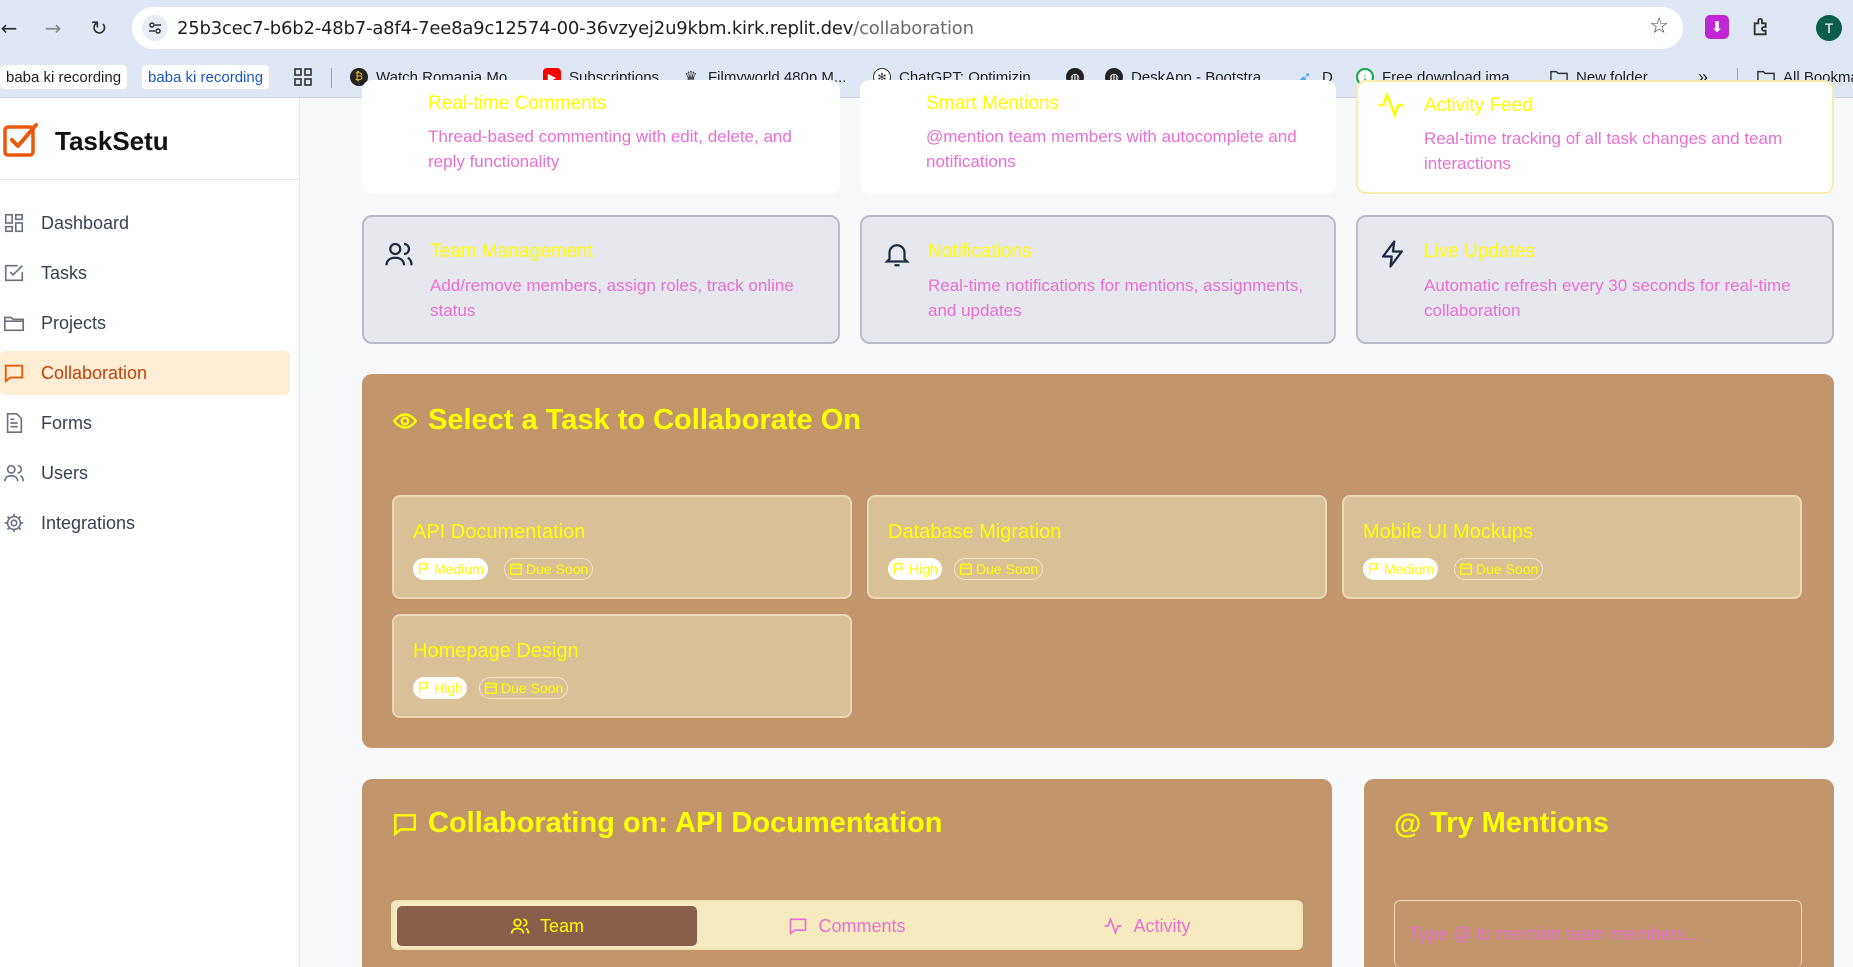 The width and height of the screenshot is (1853, 967). I want to click on feature-title: Live Updates, so click(1479, 251).